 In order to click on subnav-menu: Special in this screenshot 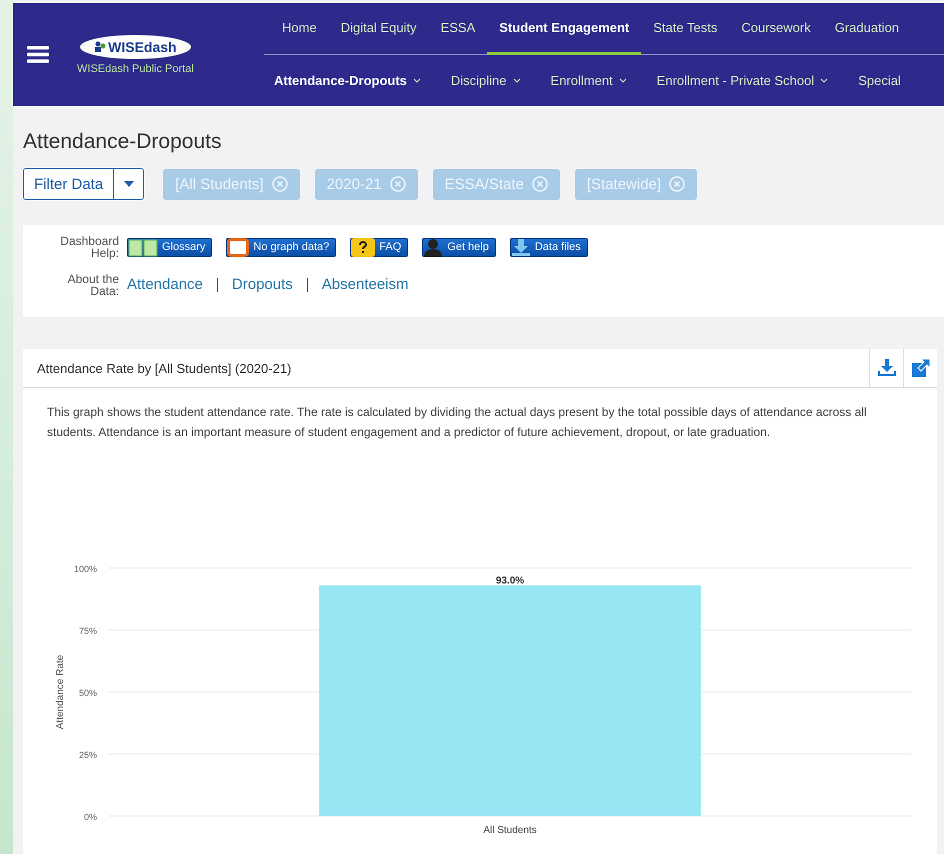, I will do `click(879, 80)`.